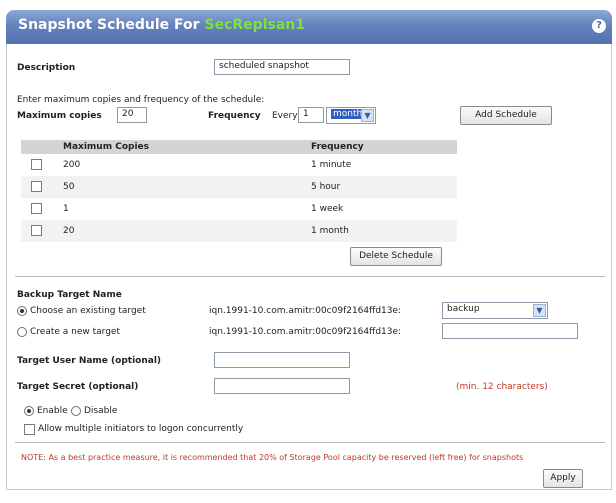  What do you see at coordinates (69, 231) in the screenshot?
I see `row-copies: 20` at bounding box center [69, 231].